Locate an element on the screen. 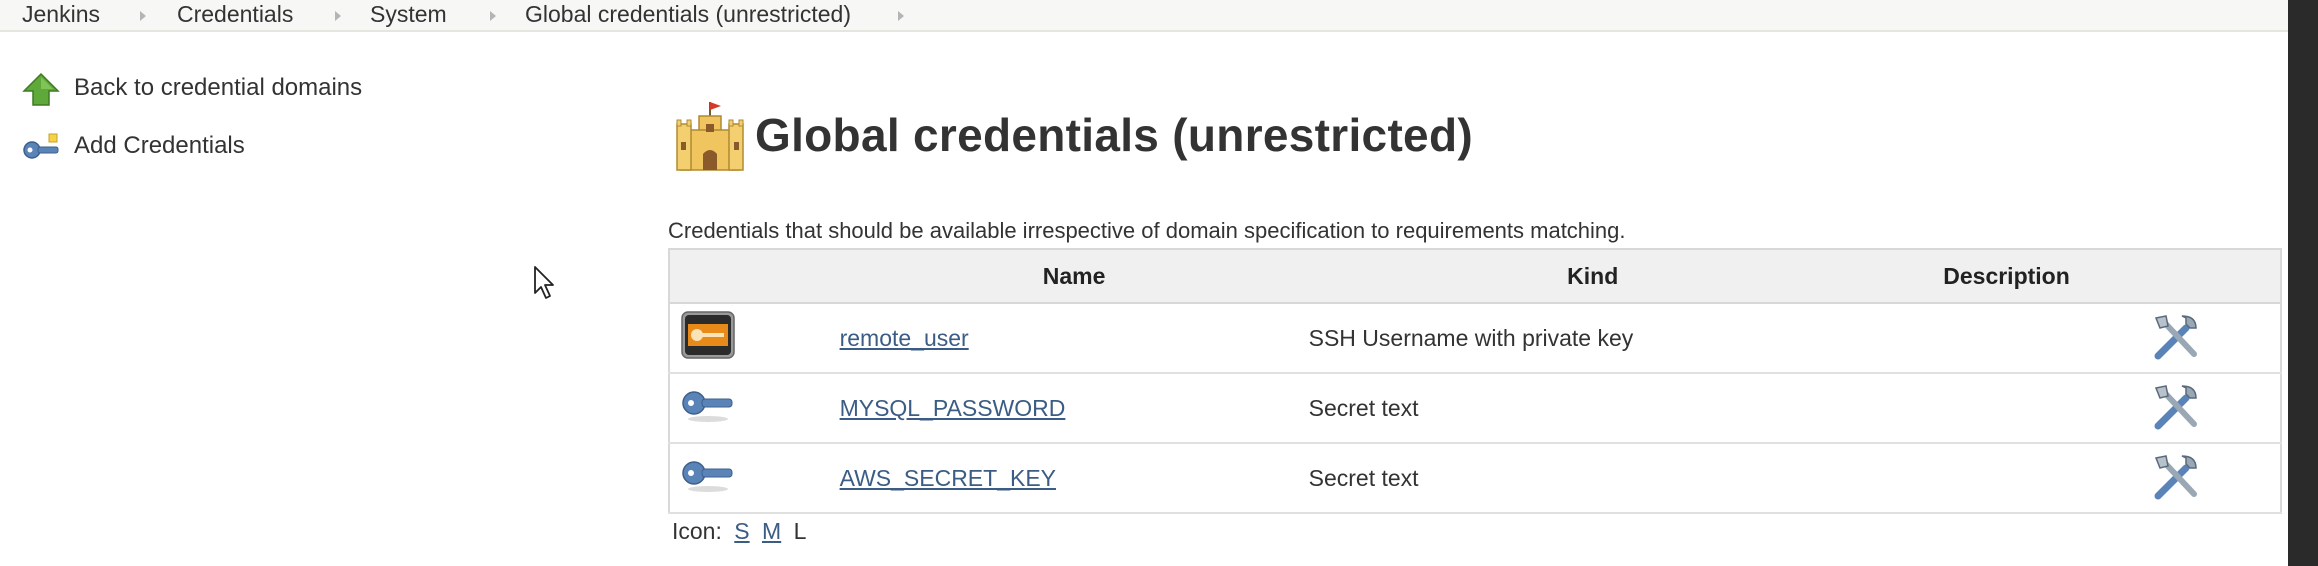 The height and width of the screenshot is (566, 2318). breadcrumb-global-credentials: Global credentials (unrestricted) is located at coordinates (688, 14).